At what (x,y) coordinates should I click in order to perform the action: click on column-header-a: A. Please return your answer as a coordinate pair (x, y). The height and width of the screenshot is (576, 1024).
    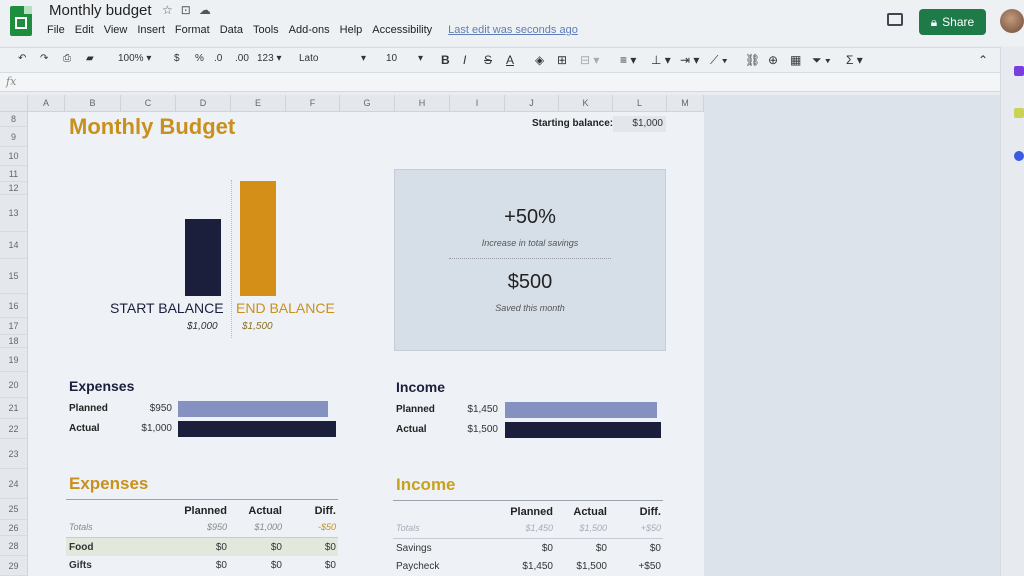
    Looking at the image, I should click on (46, 103).